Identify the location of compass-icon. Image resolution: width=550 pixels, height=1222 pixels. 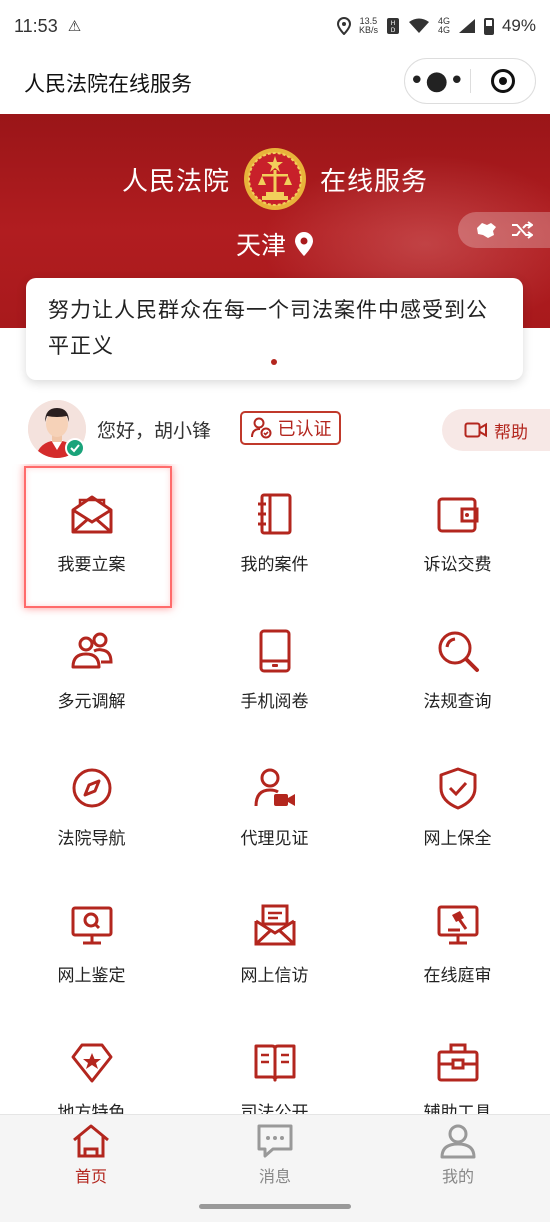
(91, 788).